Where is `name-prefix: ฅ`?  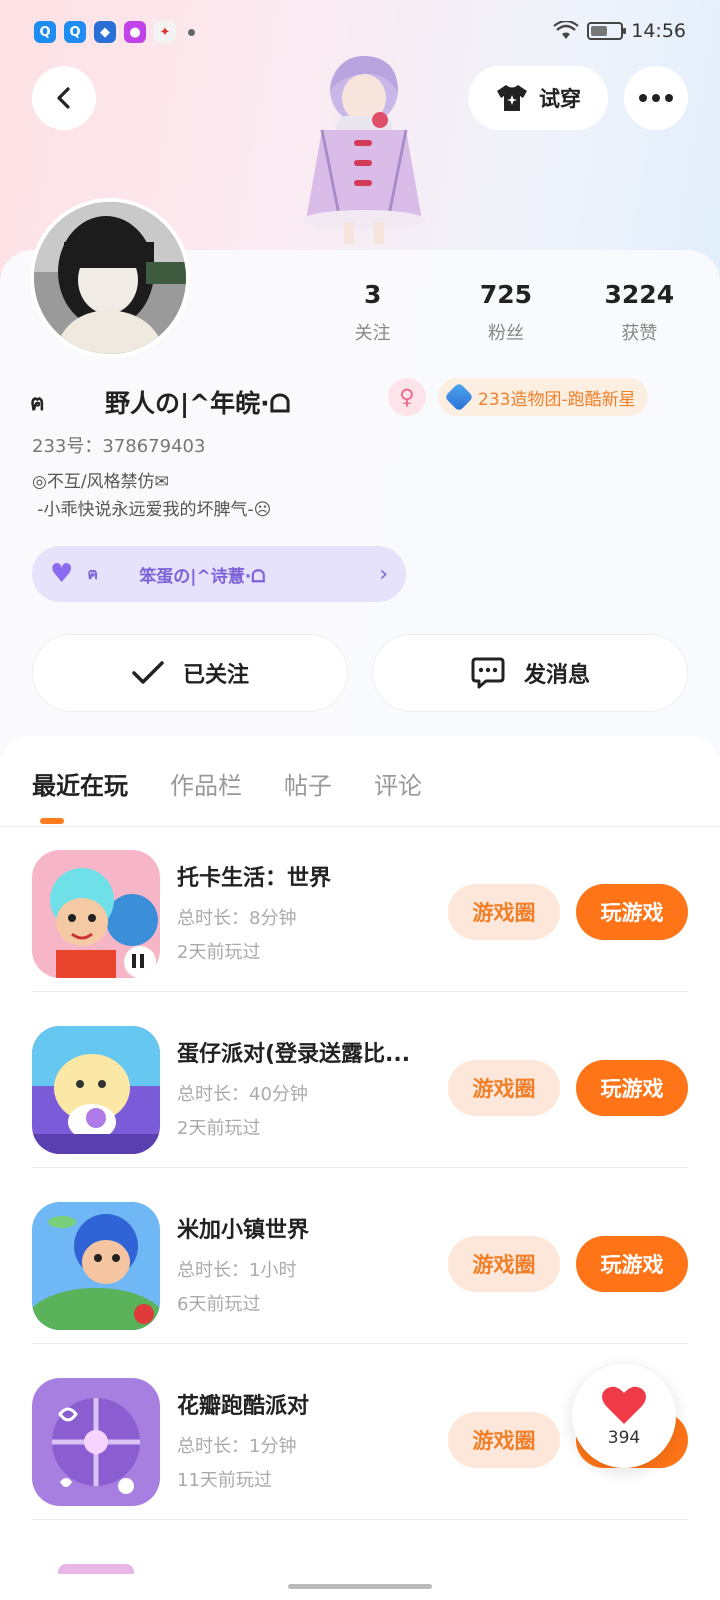 name-prefix: ฅ is located at coordinates (37, 403).